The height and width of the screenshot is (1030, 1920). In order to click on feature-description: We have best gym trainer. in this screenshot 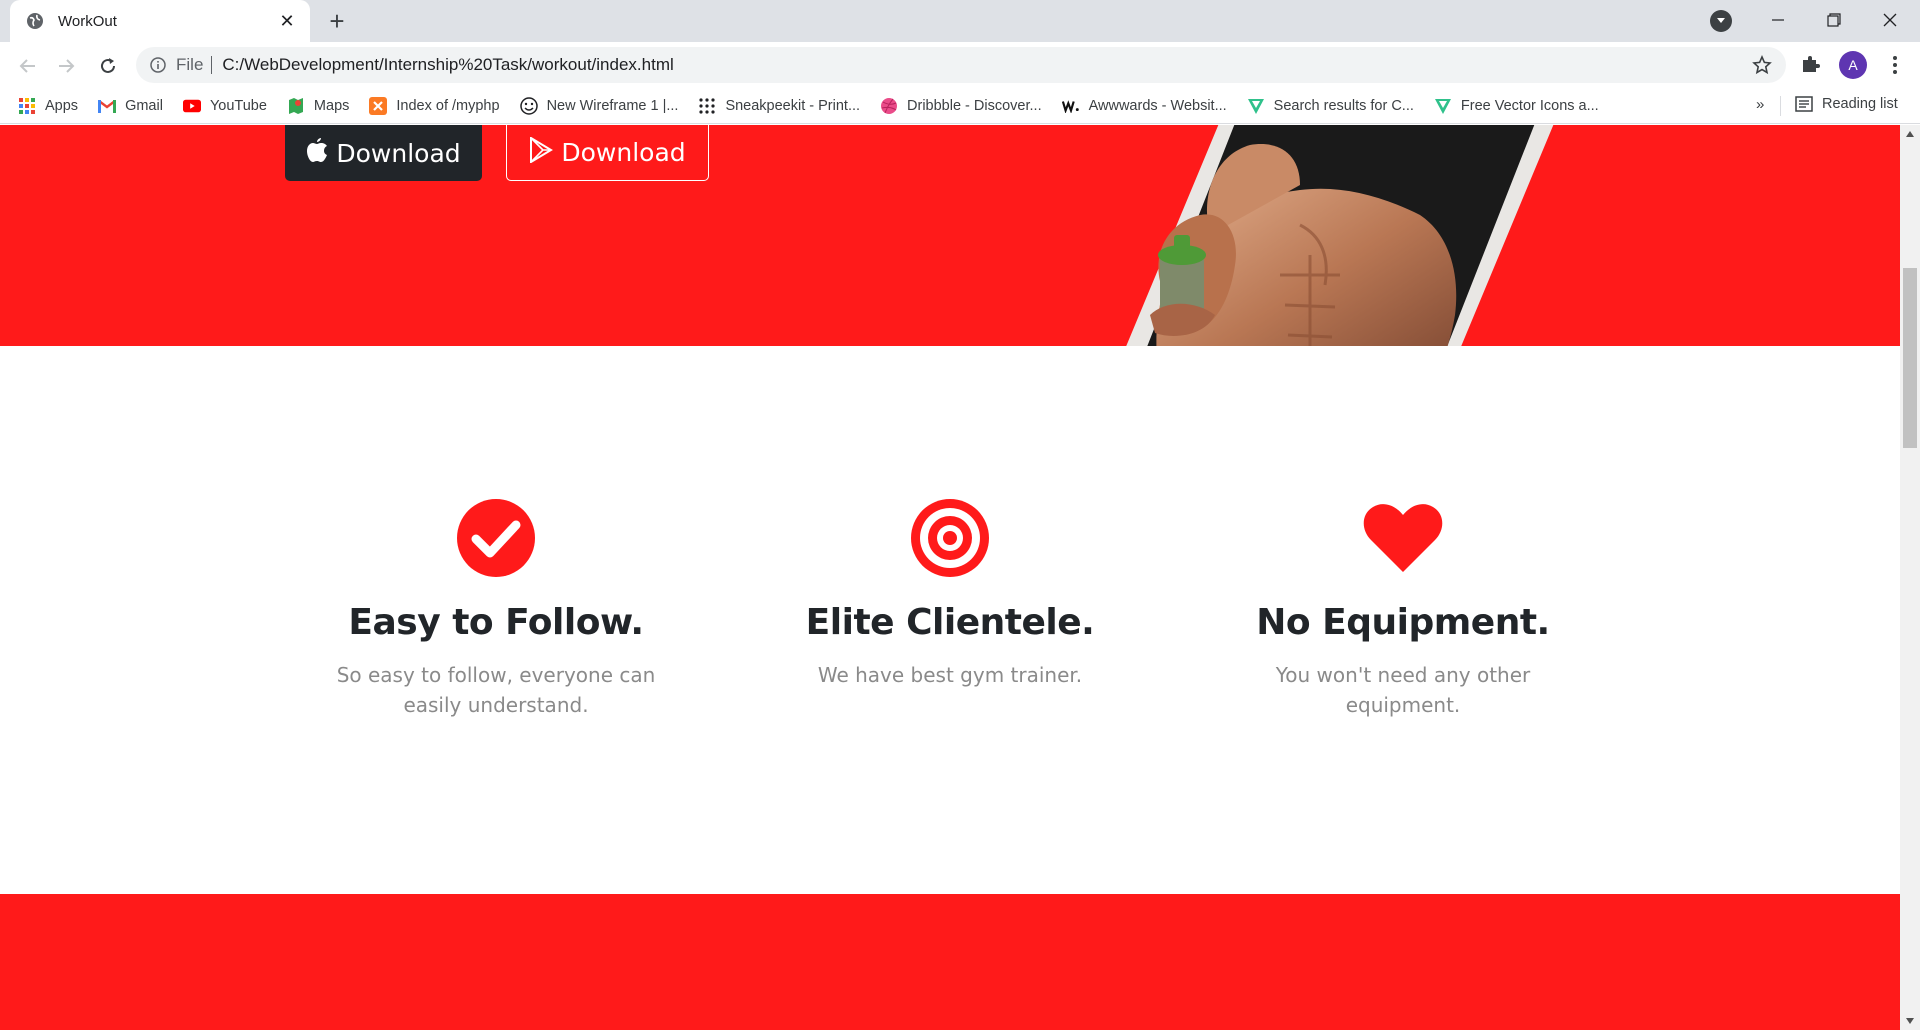, I will do `click(950, 675)`.